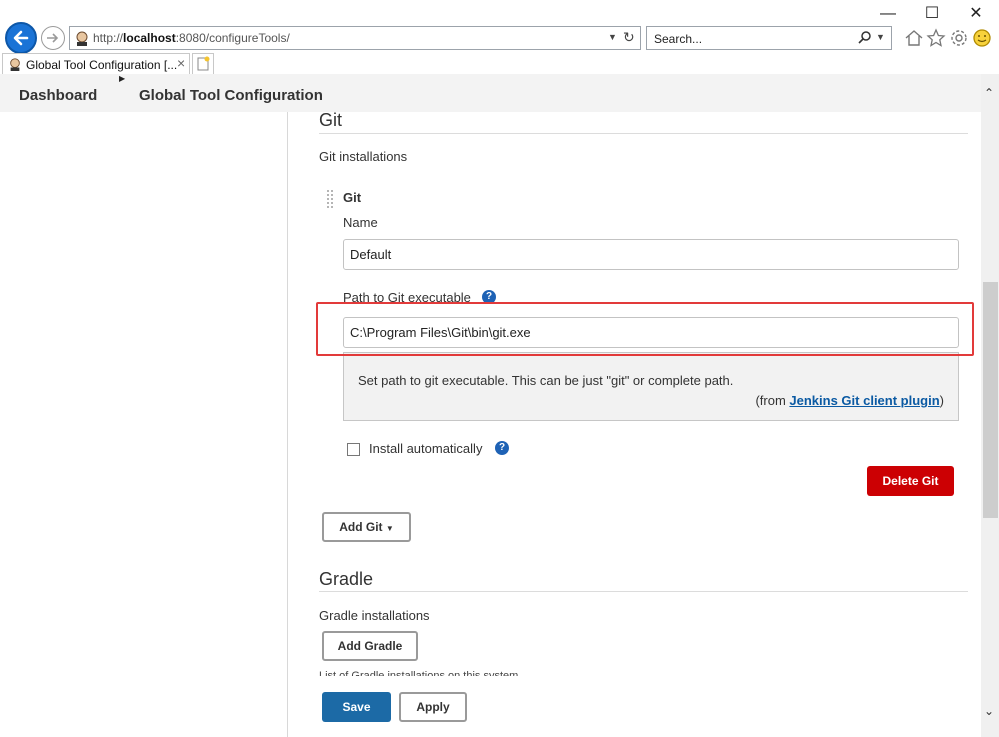  What do you see at coordinates (865, 38) in the screenshot?
I see `search-icon` at bounding box center [865, 38].